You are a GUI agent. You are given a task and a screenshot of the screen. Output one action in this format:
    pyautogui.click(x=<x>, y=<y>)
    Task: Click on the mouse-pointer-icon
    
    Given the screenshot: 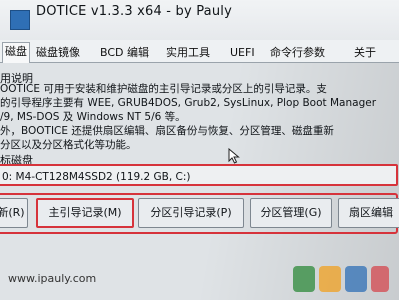 What is the action you would take?
    pyautogui.click(x=234, y=156)
    